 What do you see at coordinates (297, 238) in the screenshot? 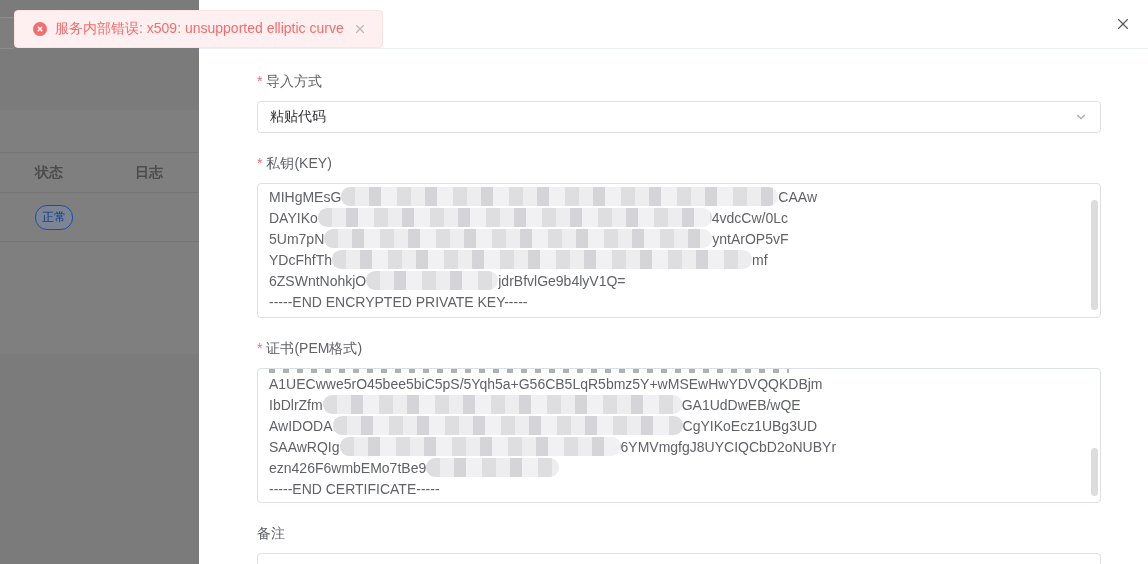
I see `code-line: 5Um7pN` at bounding box center [297, 238].